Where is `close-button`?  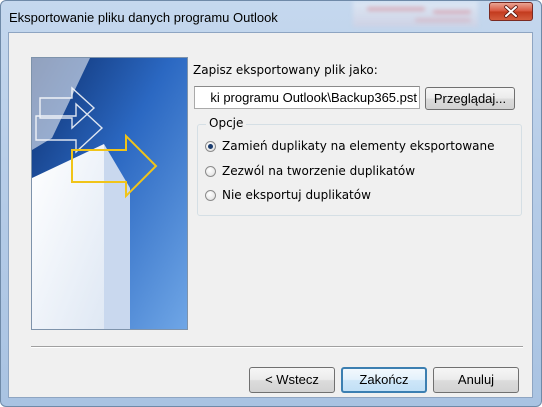 close-button is located at coordinates (511, 11).